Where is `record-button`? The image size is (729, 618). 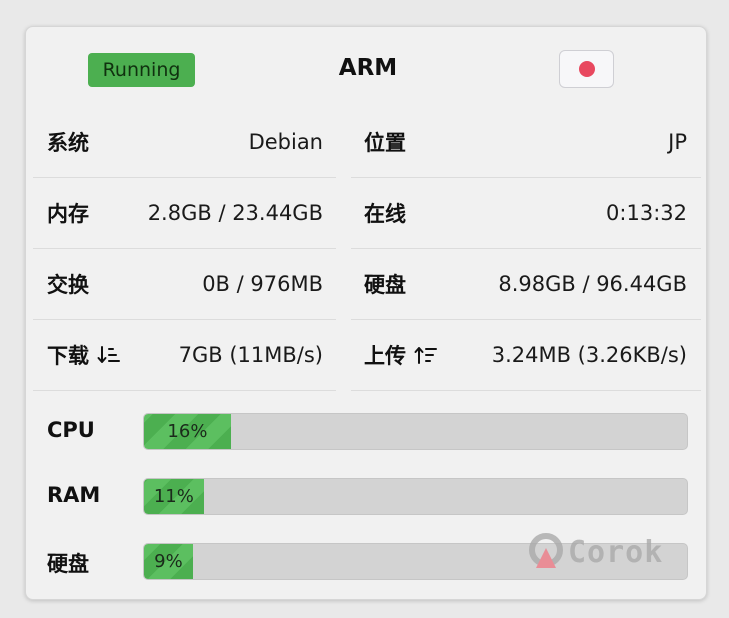 record-button is located at coordinates (586, 69).